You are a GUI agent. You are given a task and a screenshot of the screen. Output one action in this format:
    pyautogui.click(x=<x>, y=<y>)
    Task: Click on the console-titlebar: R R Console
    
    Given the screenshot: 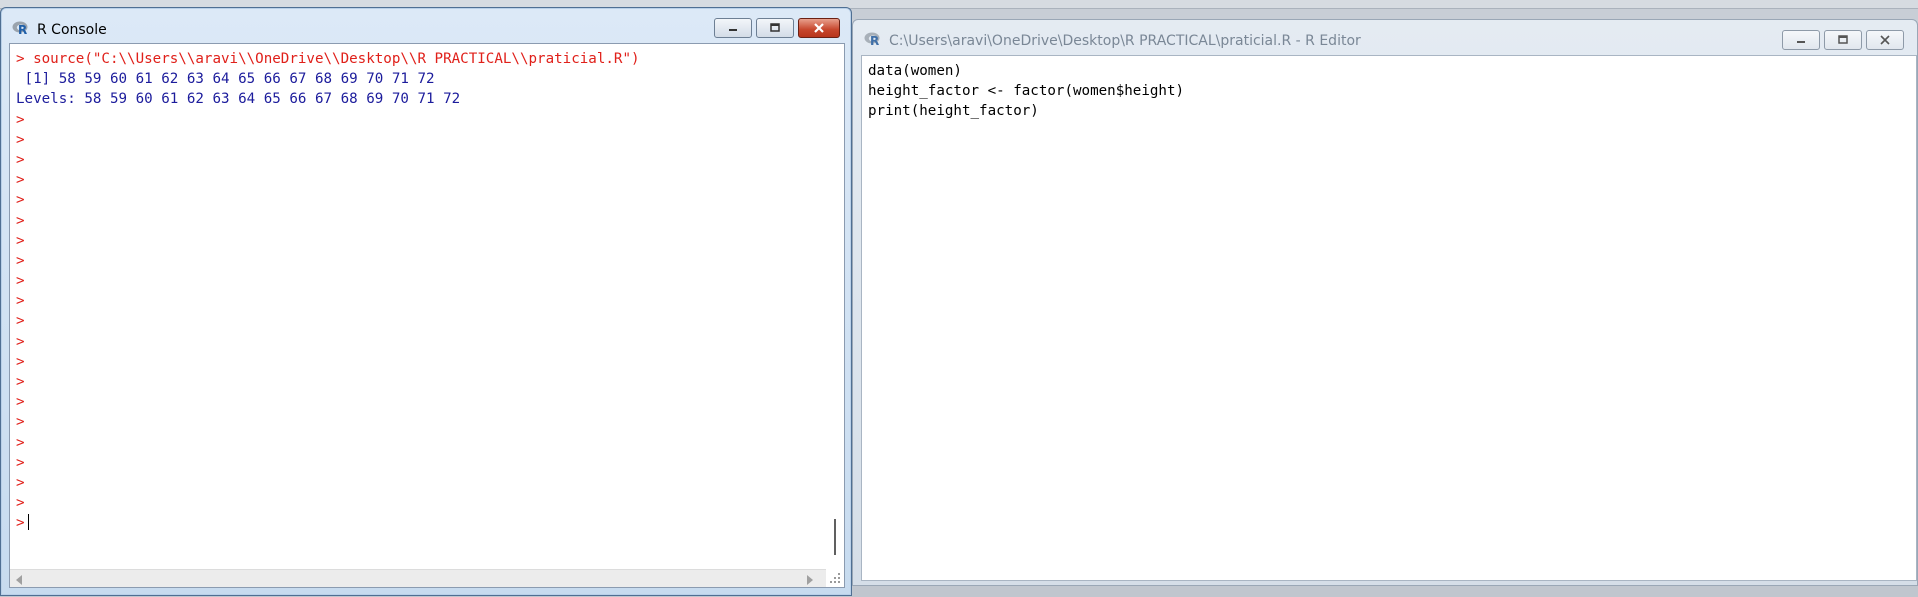 What is the action you would take?
    pyautogui.click(x=426, y=24)
    